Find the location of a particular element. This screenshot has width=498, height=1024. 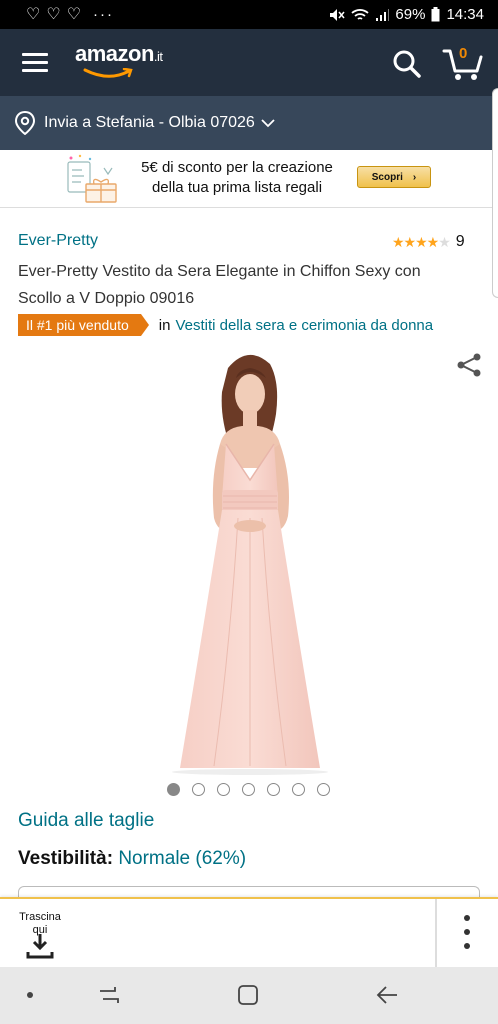

drag-drop-panel: Trascina qui is located at coordinates (249, 933).